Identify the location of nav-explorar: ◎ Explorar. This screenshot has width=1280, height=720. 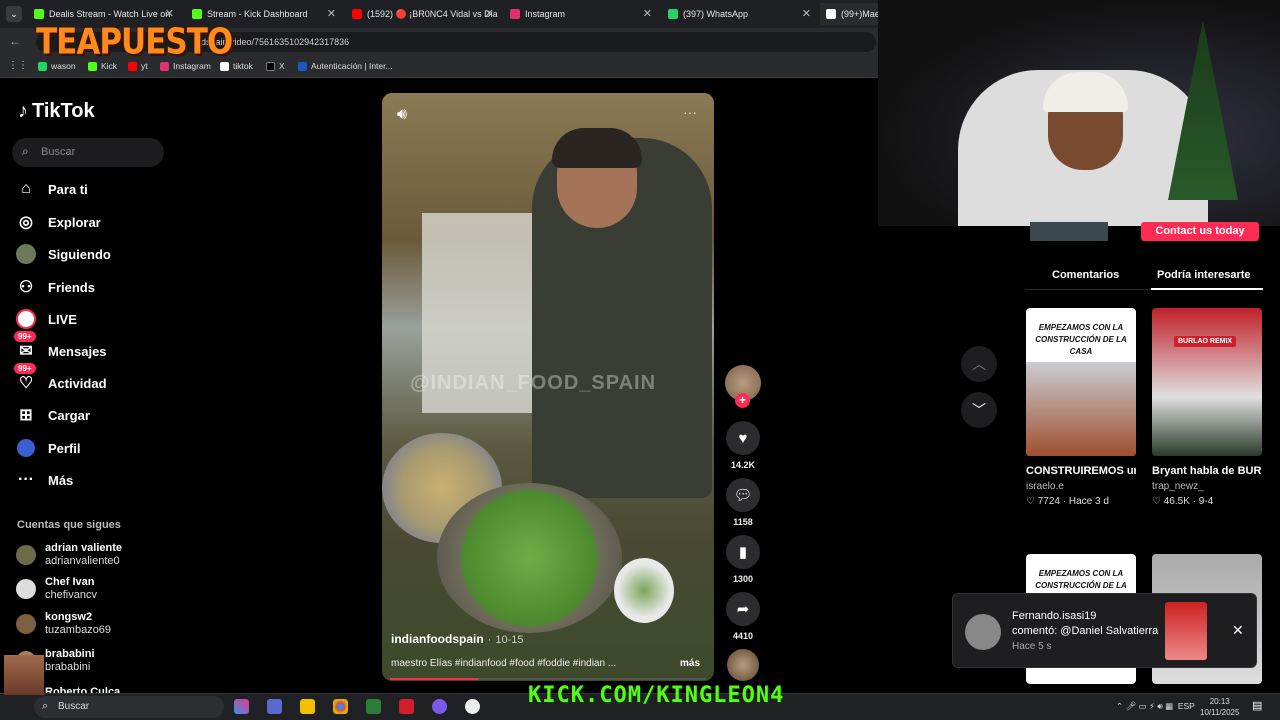
(58, 222).